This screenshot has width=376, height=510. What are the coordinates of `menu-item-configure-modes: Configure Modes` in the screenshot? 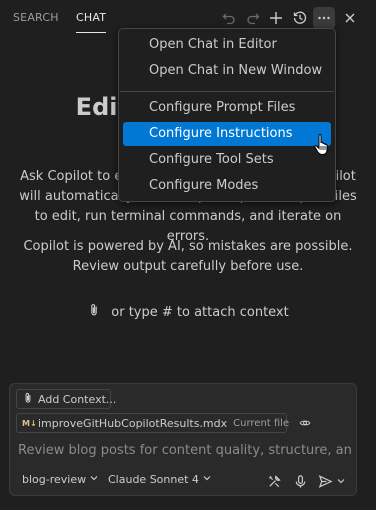 It's located at (227, 186).